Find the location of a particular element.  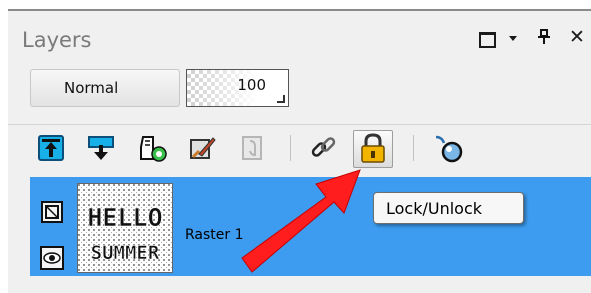

red-arrow-annotation is located at coordinates (301, 221).